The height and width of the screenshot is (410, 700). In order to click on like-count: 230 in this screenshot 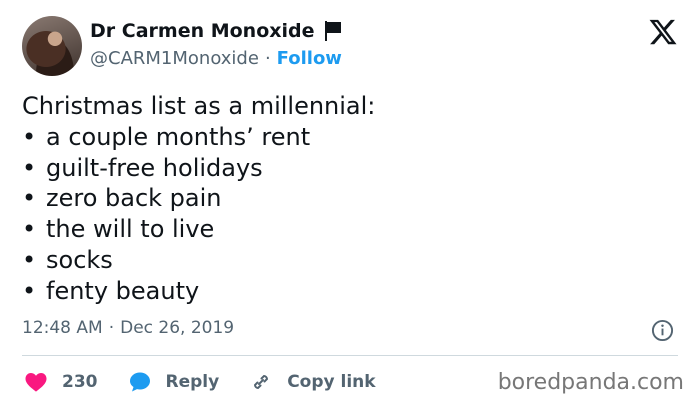, I will do `click(80, 382)`.